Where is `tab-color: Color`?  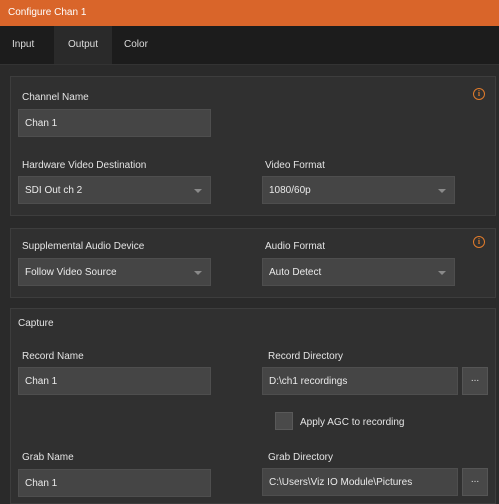
tab-color: Color is located at coordinates (136, 45).